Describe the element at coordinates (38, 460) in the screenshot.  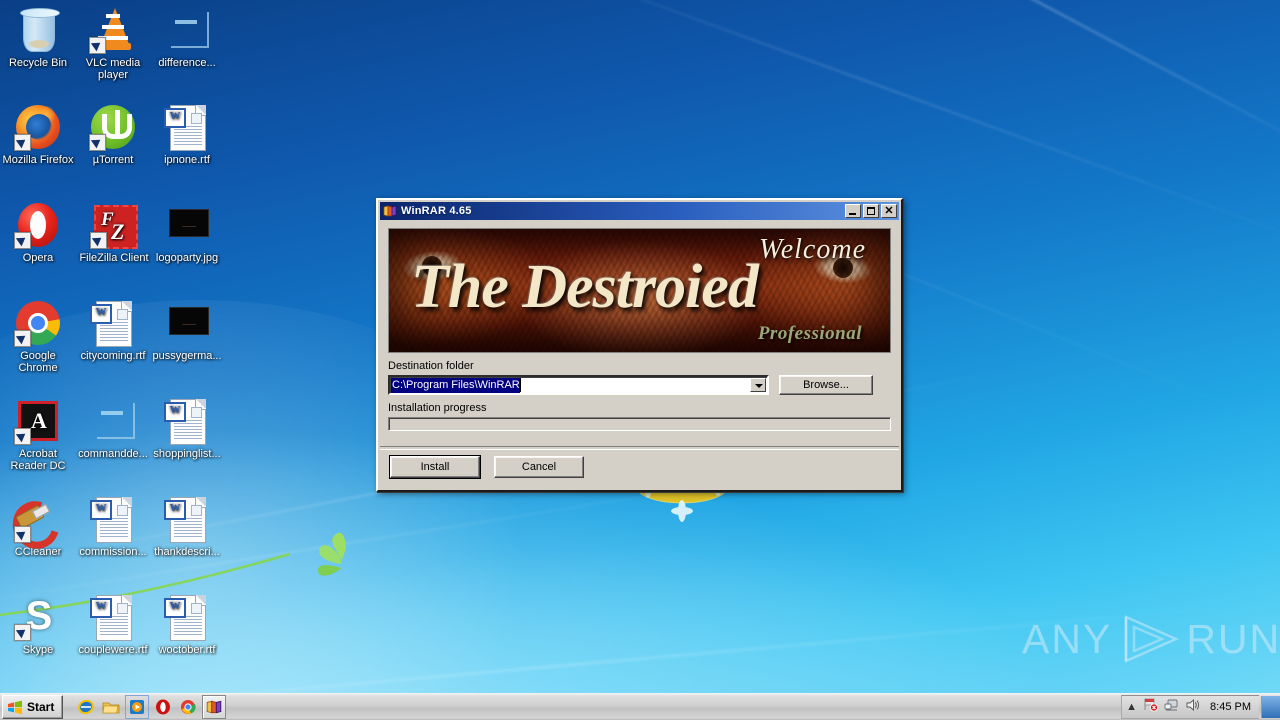
I see `desktop-icon-label: Acrobat Reader DC` at that location.